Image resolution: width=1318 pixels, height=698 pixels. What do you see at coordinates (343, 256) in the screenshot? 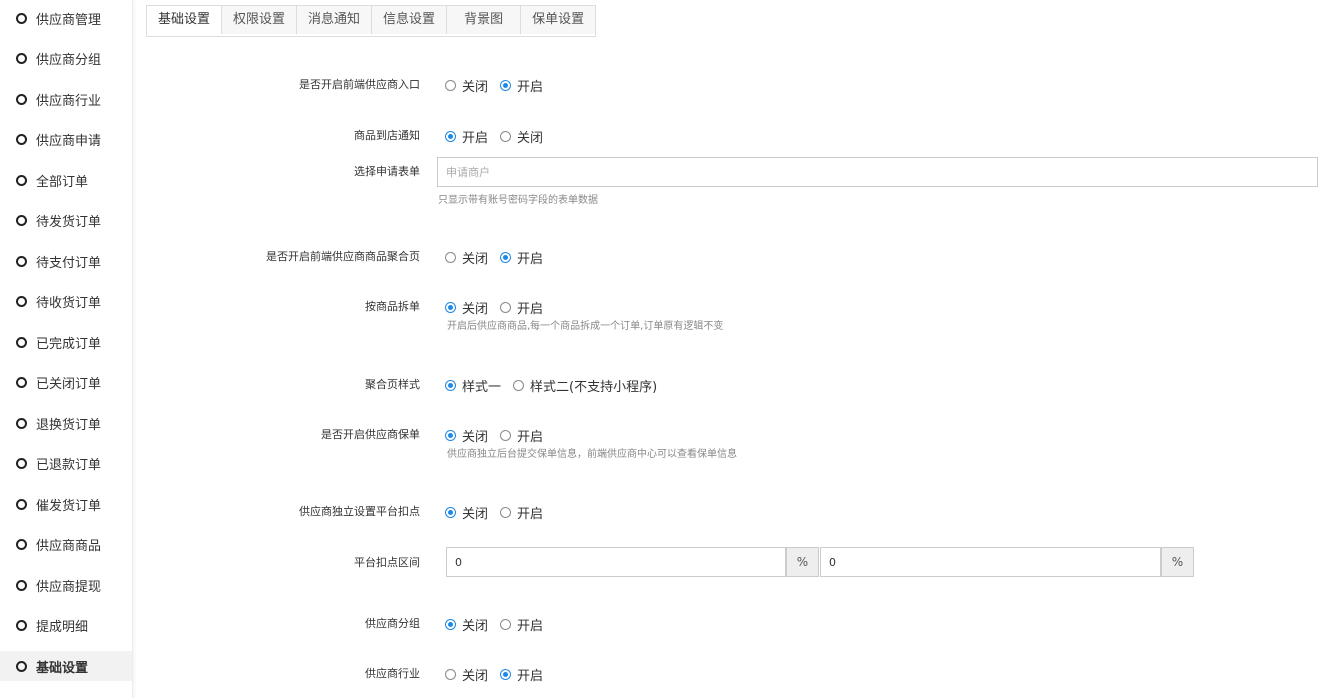
I see `setting-label: 是否开启前端供应商商品聚合页` at bounding box center [343, 256].